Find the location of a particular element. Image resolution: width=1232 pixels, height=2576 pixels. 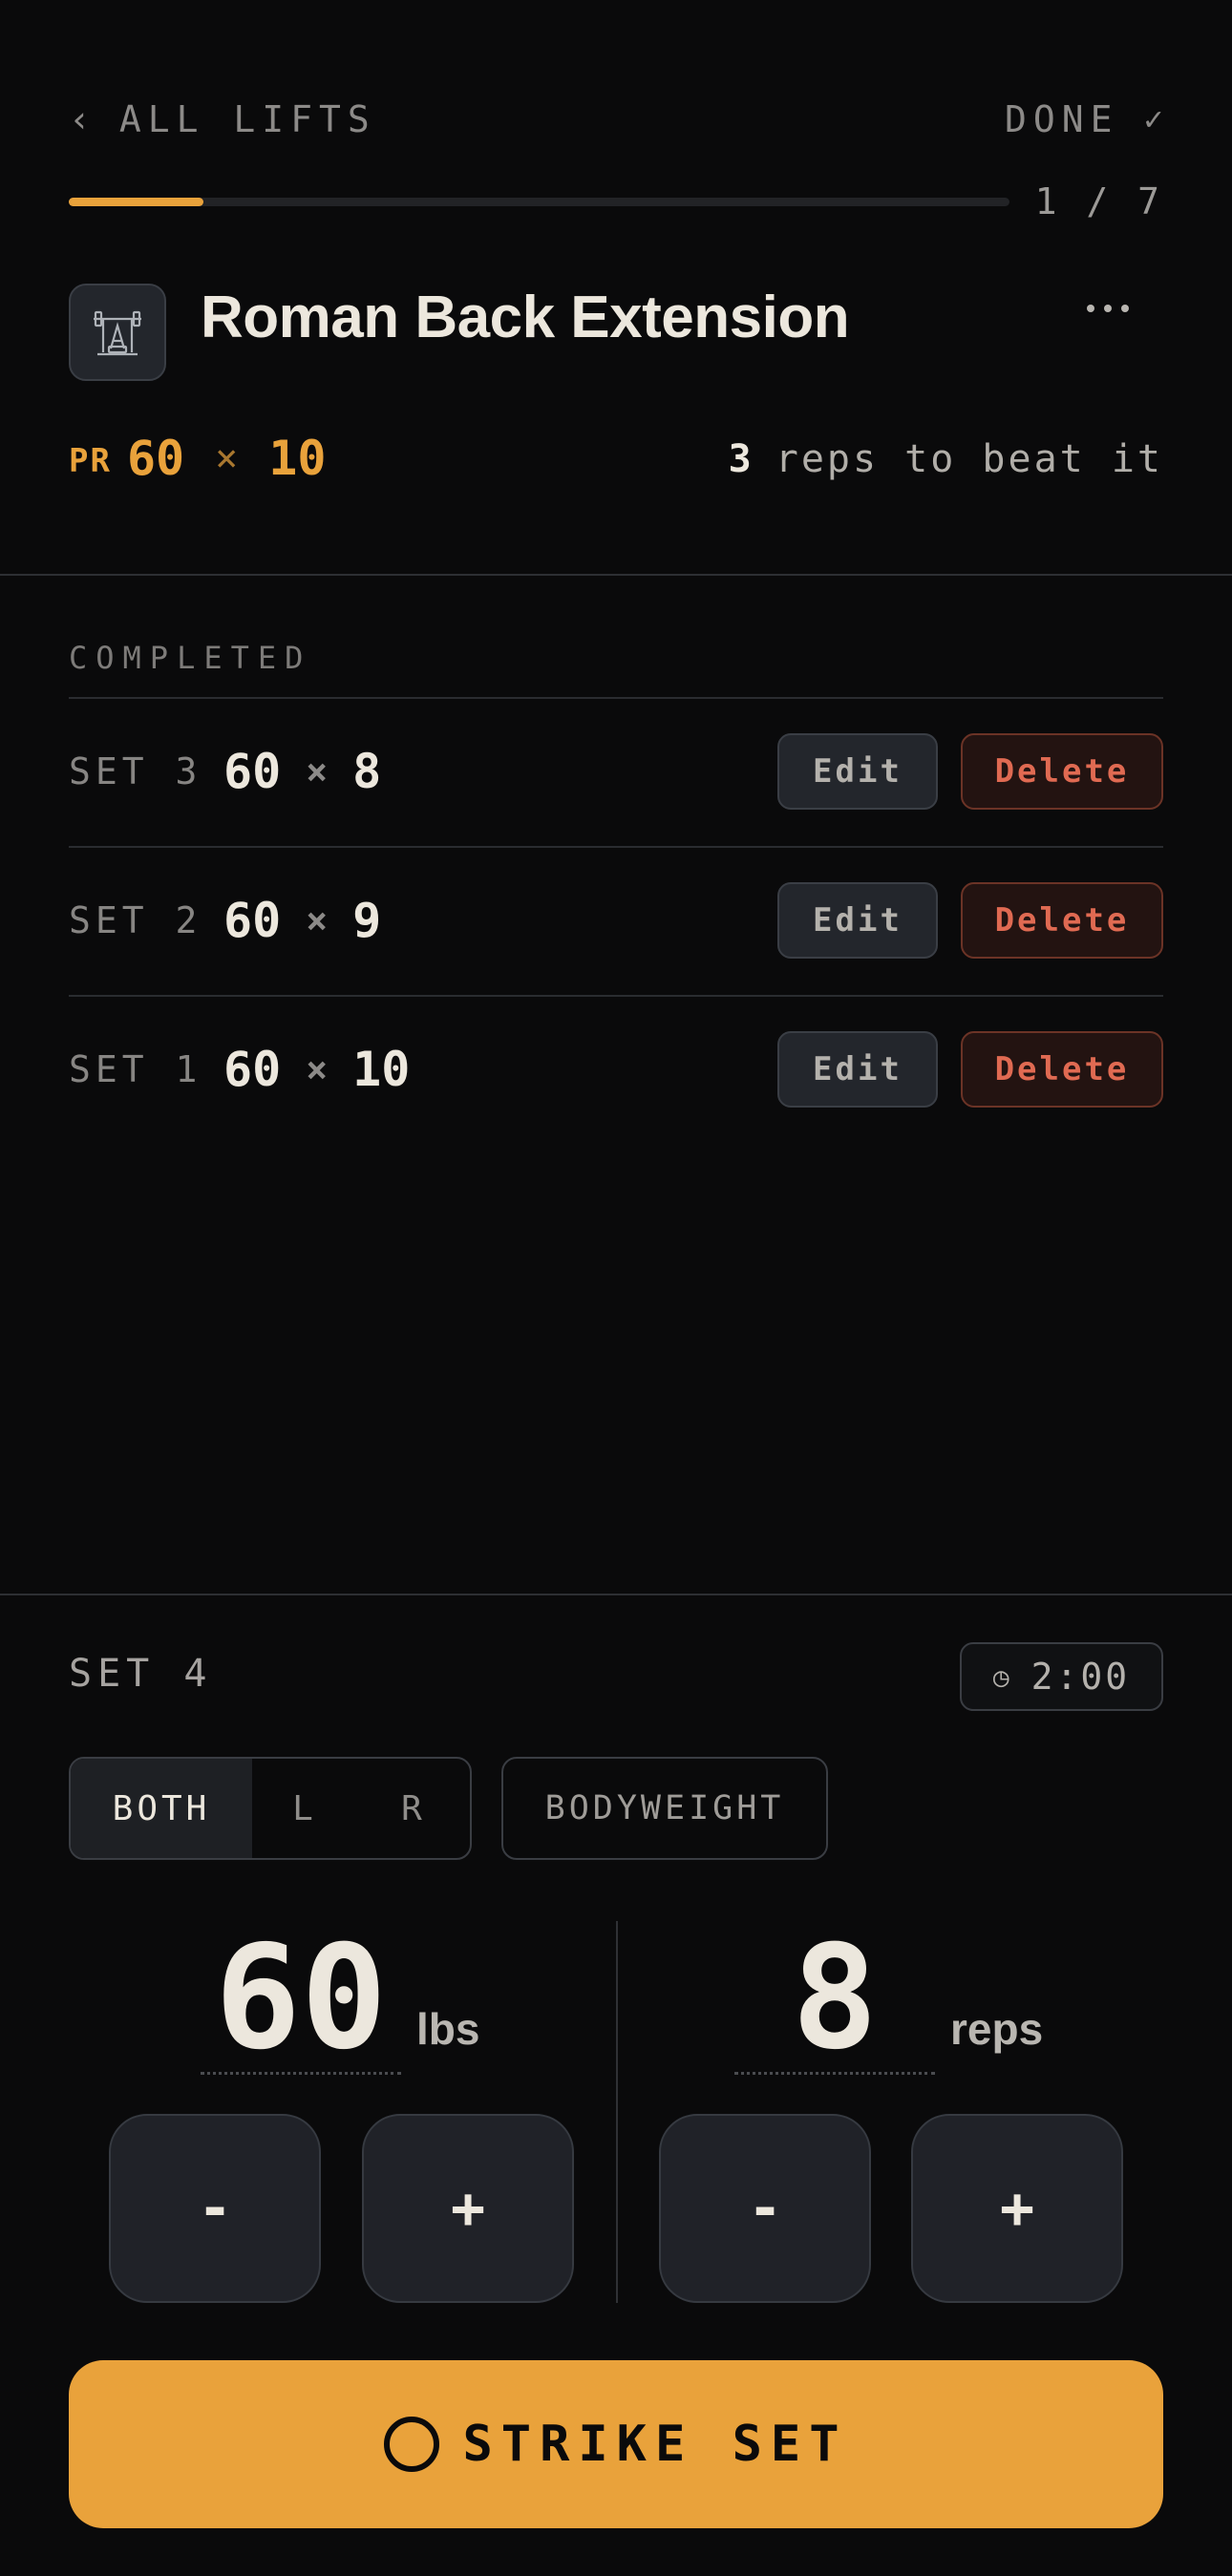

clock-icon: ◷ is located at coordinates (1002, 1676).